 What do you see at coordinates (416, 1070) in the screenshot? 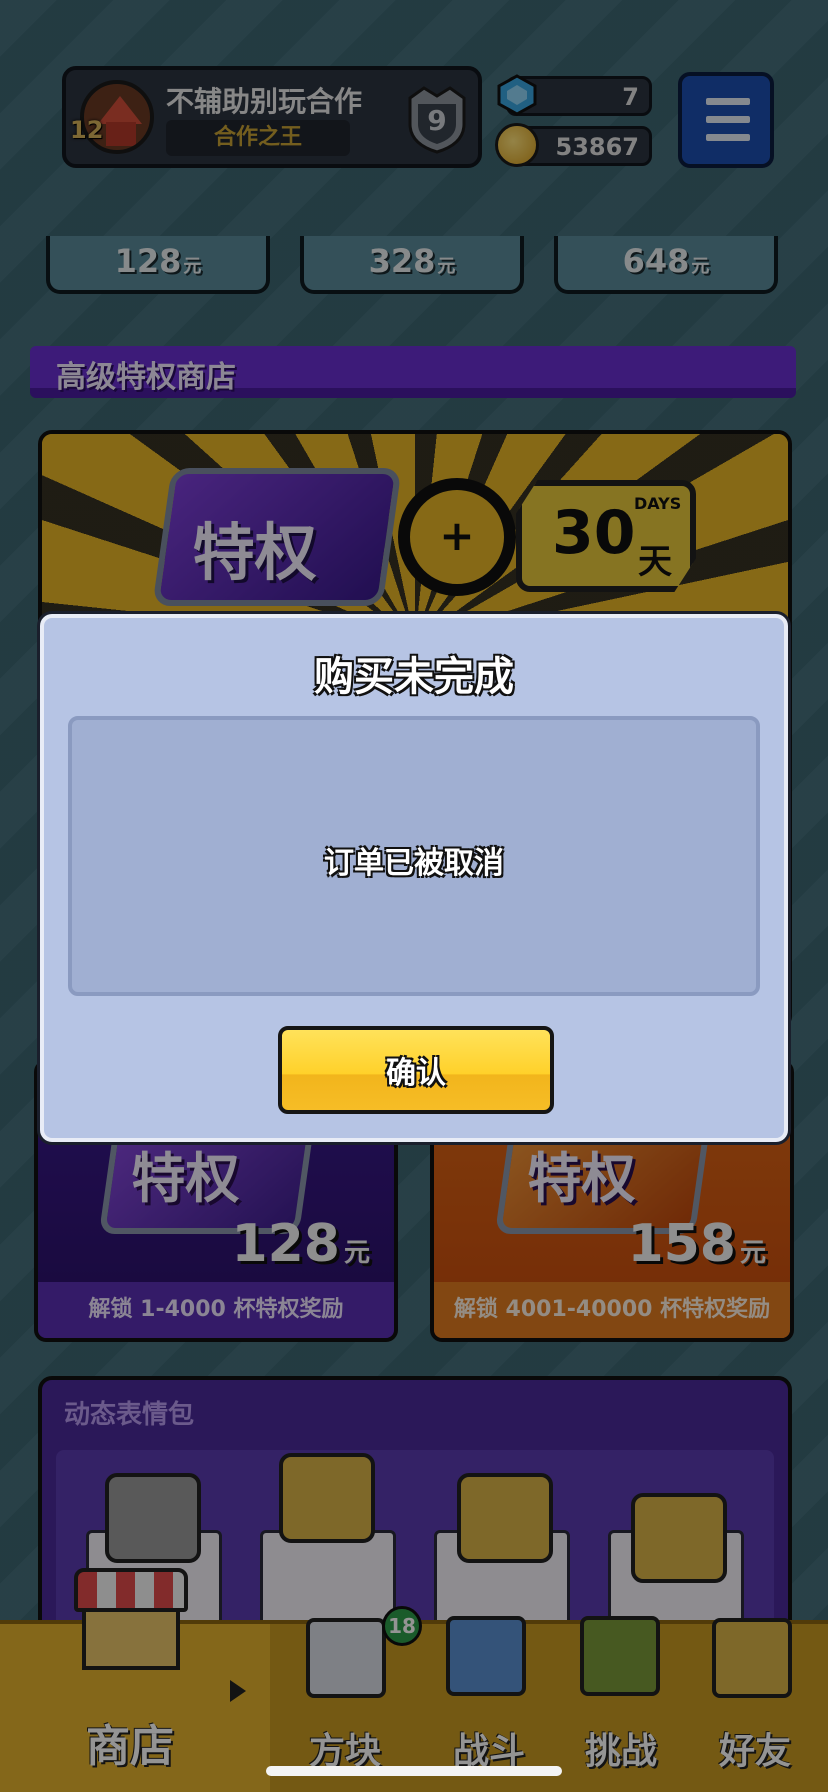
I see `confirm-button: 确认` at bounding box center [416, 1070].